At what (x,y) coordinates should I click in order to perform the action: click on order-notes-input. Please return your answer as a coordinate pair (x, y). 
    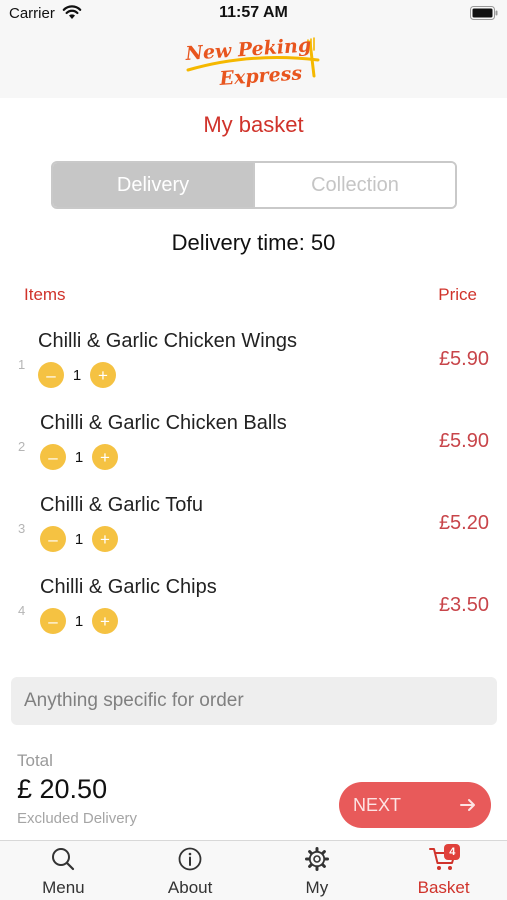
    Looking at the image, I should click on (254, 701).